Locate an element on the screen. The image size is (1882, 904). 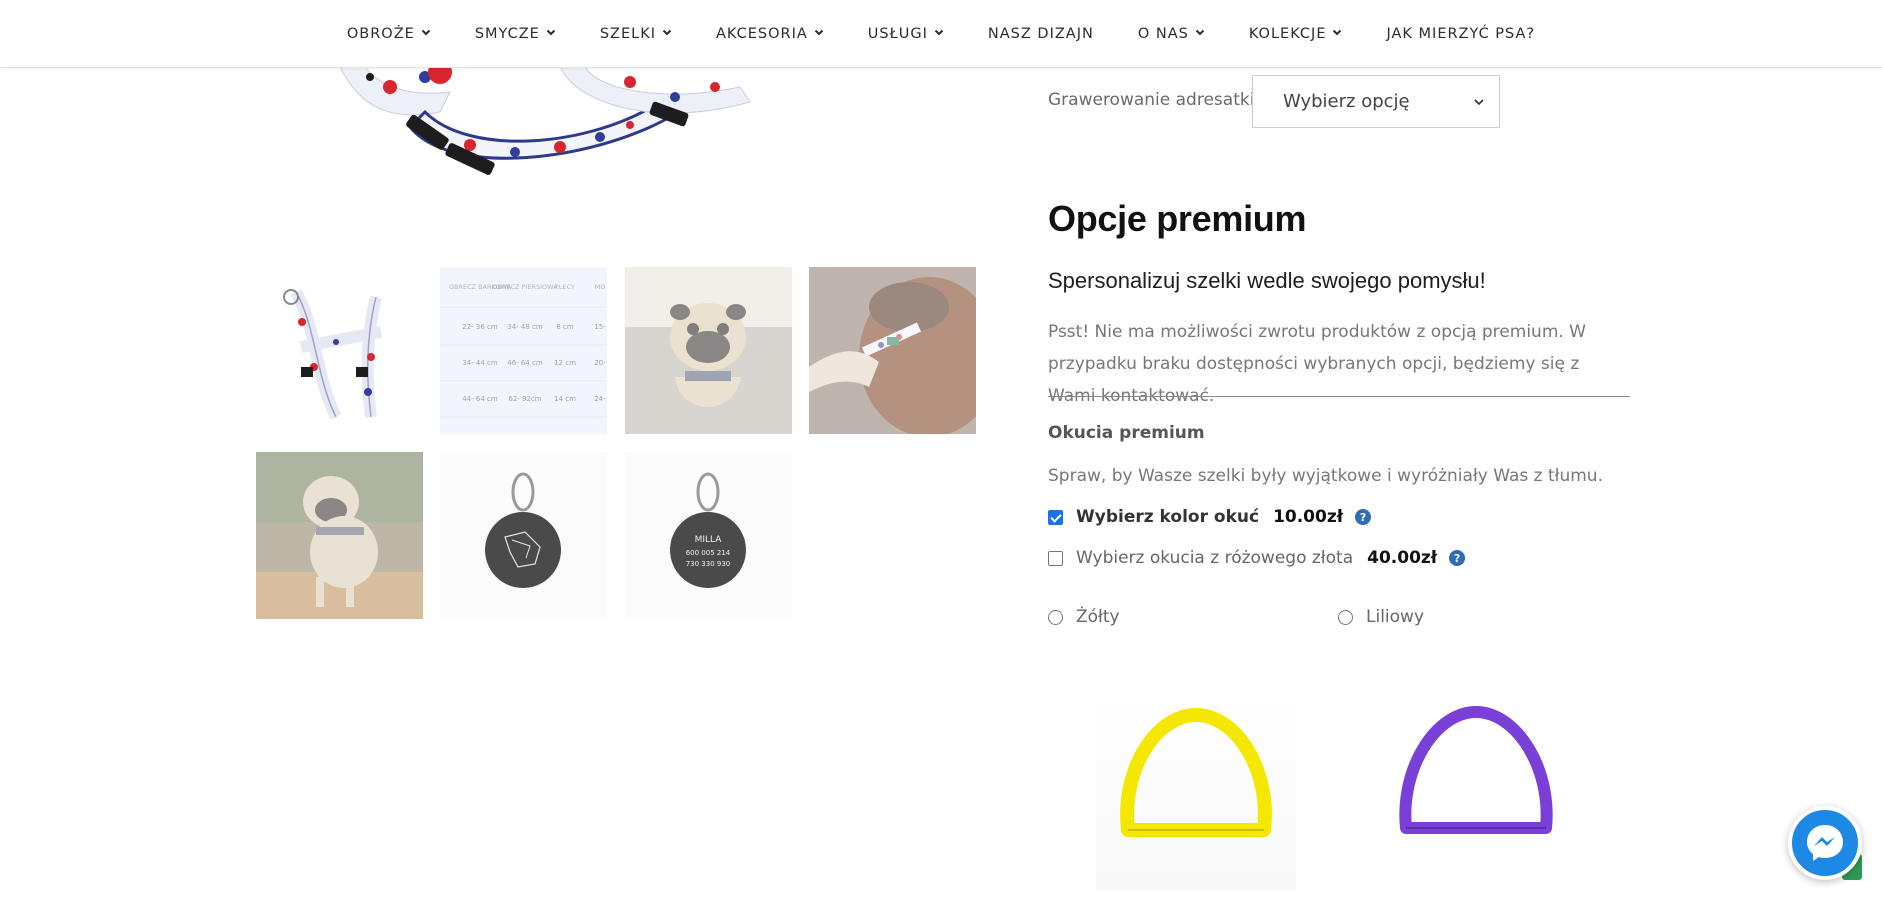
nav-item-nasz-dizajn: NASZ DIZAJN is located at coordinates (1041, 33).